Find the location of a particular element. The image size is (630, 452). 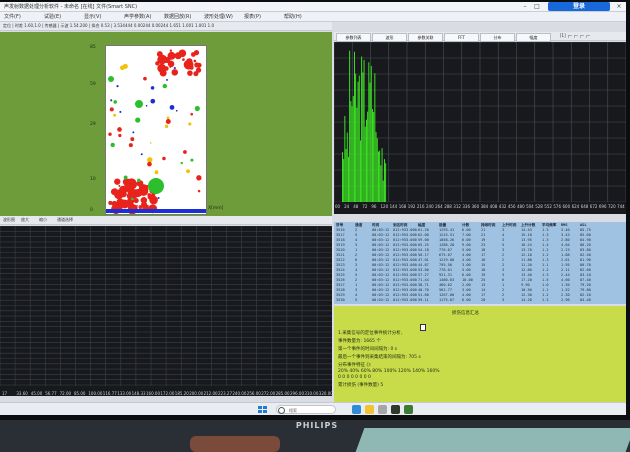

table-cell: 2 is located at coordinates (503, 265).